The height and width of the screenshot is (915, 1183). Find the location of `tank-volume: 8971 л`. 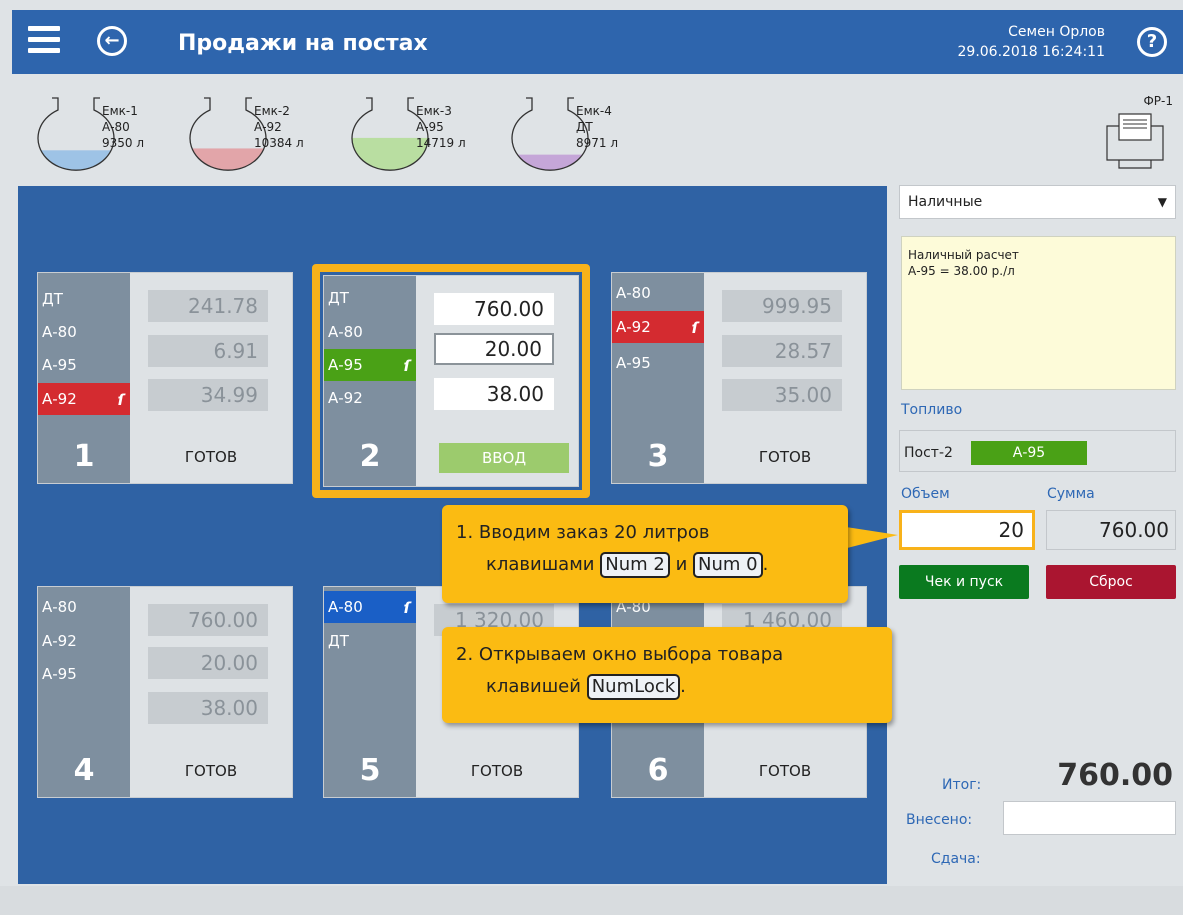

tank-volume: 8971 л is located at coordinates (597, 143).